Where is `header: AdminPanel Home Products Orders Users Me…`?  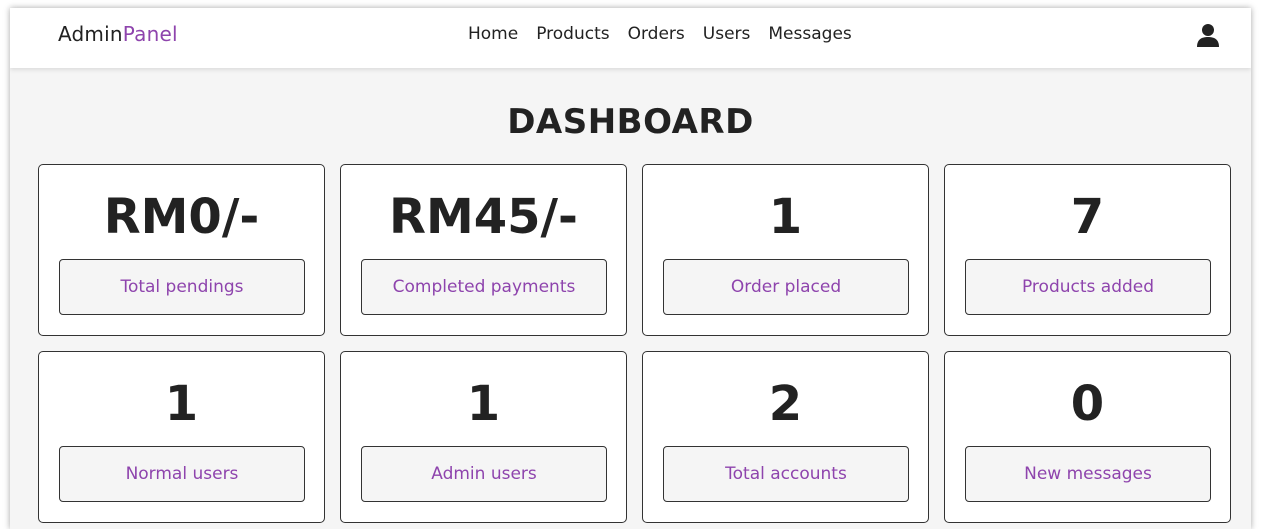 header: AdminPanel Home Products Orders Users Me… is located at coordinates (630, 38).